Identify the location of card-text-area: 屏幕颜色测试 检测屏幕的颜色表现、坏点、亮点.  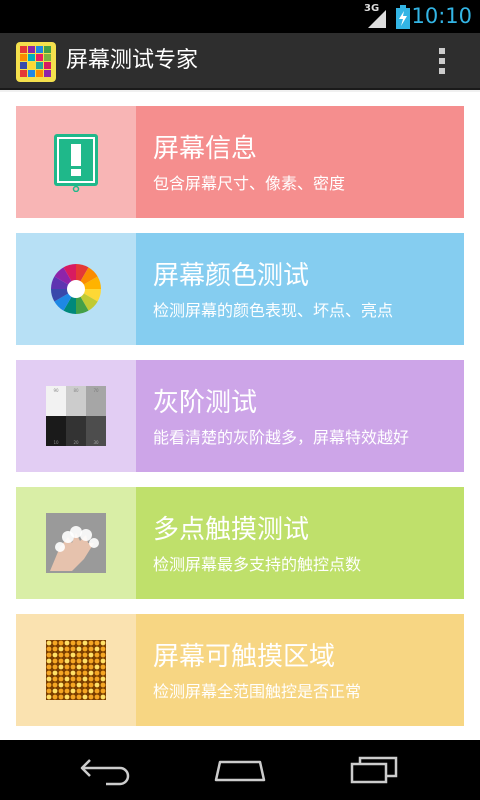
(300, 289).